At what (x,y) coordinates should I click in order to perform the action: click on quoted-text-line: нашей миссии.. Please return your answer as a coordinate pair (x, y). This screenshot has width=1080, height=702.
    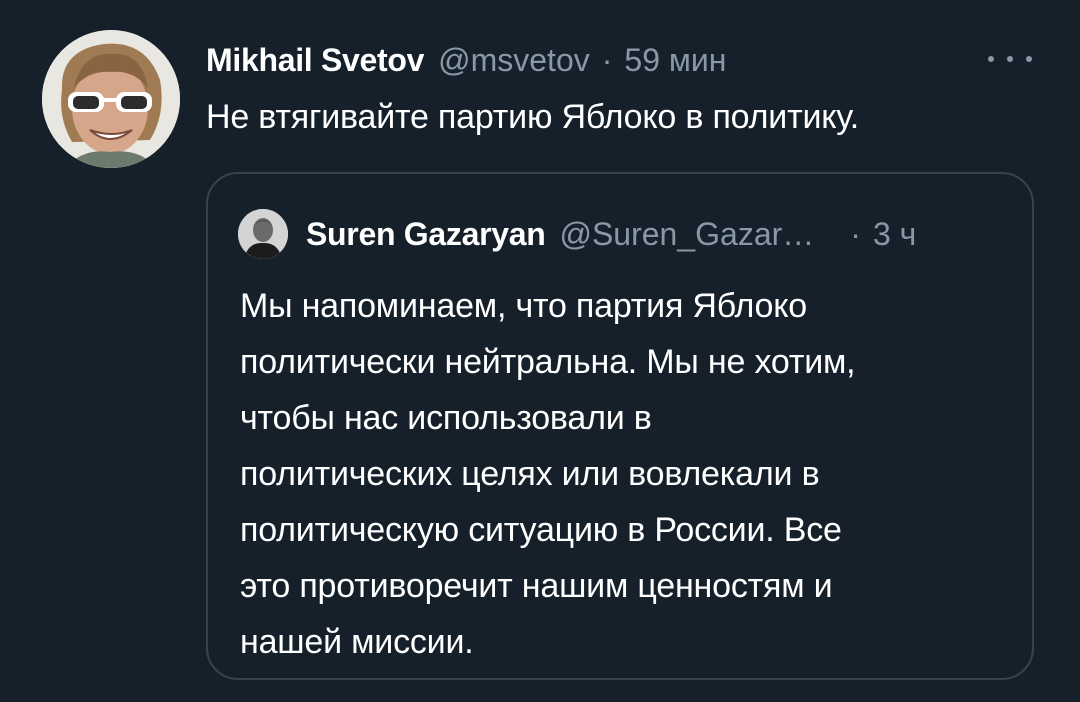
    Looking at the image, I should click on (357, 642).